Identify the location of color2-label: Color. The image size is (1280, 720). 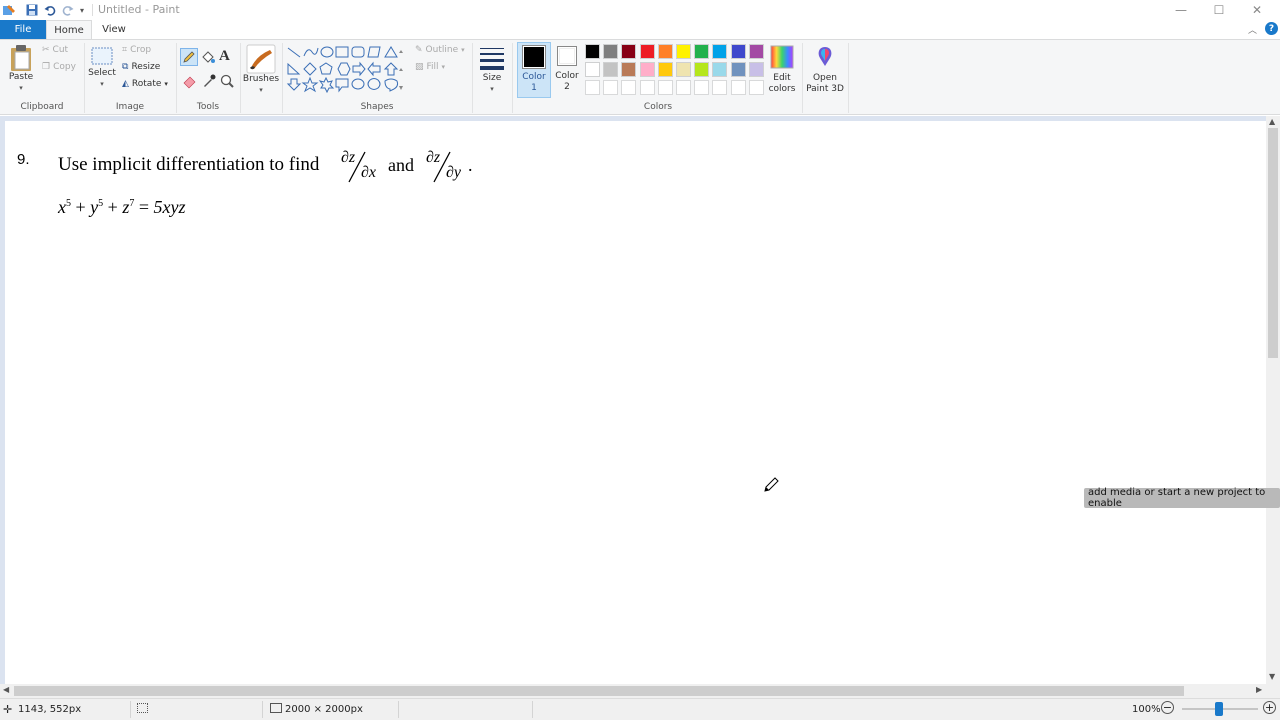
(567, 76).